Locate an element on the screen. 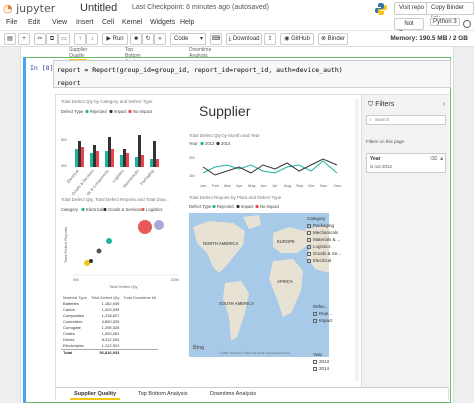 The image size is (474, 403). jupyter-logo: ◔ jupyter is located at coordinates (29, 8).